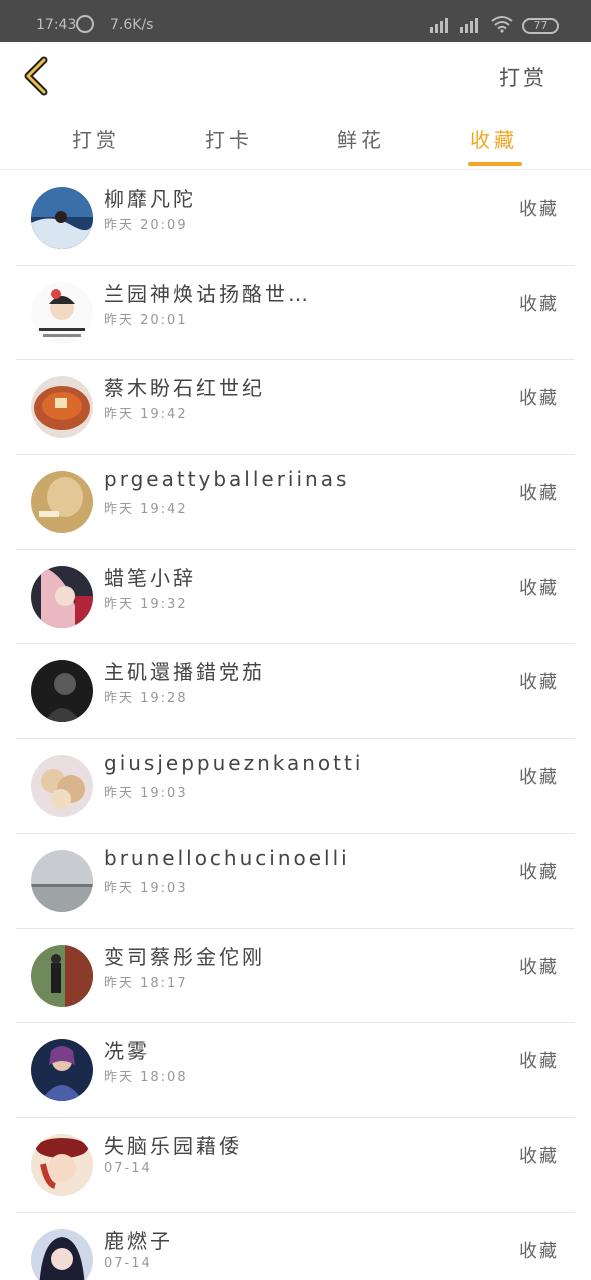  I want to click on network-speed: 7.6K/s, so click(132, 25).